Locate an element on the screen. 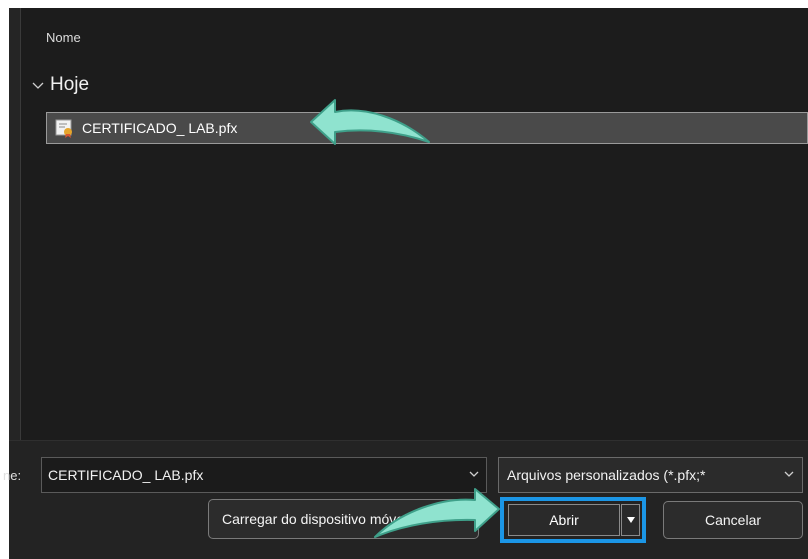 The height and width of the screenshot is (559, 808). column-header-name: Nome is located at coordinates (63, 37).